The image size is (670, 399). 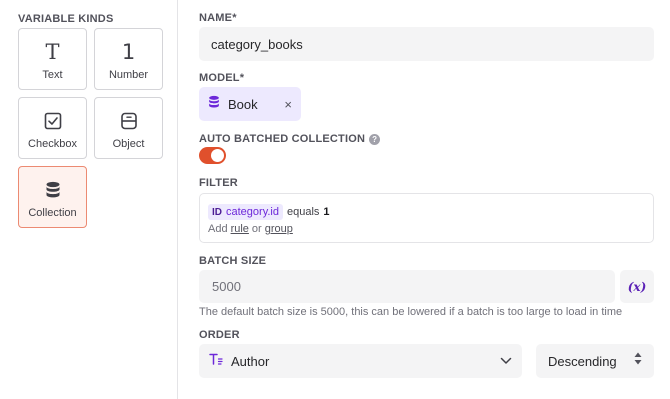 I want to click on kind-label: Object, so click(x=128, y=144).